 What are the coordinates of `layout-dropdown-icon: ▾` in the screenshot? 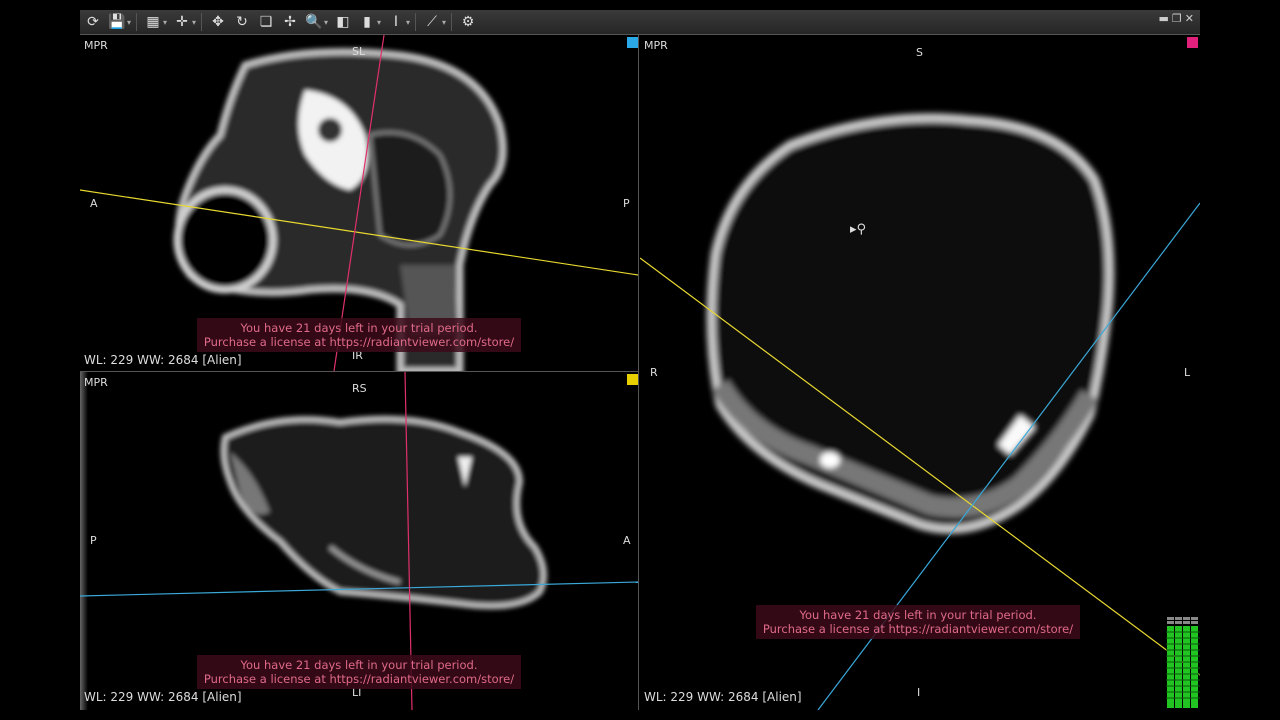 It's located at (166, 22).